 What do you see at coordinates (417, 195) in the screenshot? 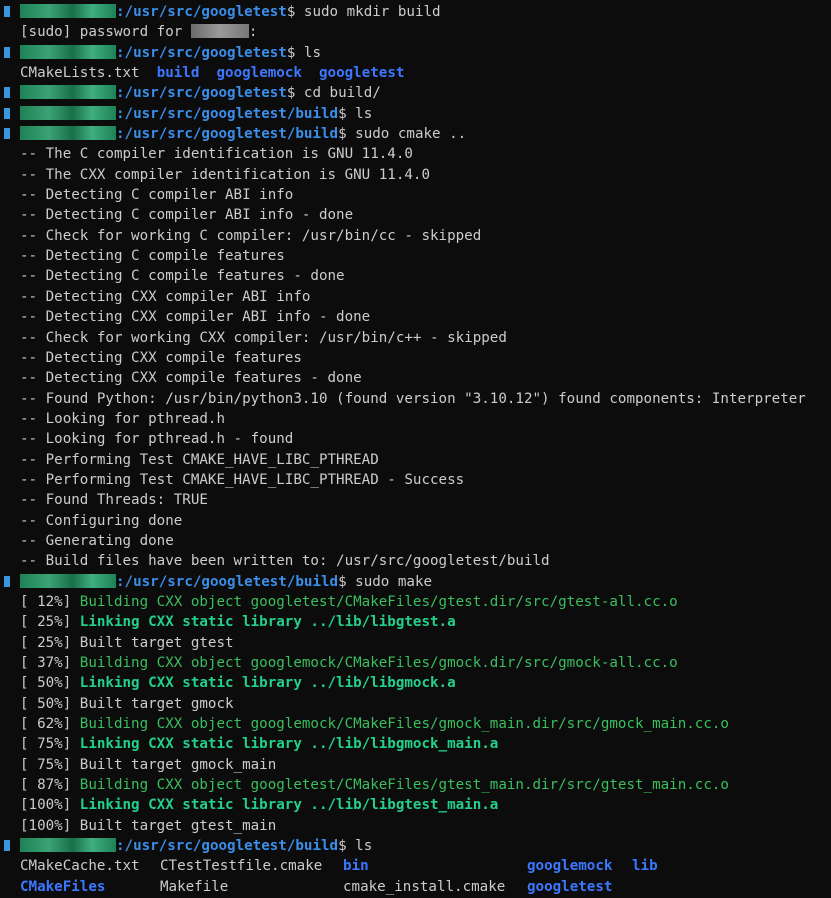
I see `cmake-output-line: -- Detecting C compiler ABI info` at bounding box center [417, 195].